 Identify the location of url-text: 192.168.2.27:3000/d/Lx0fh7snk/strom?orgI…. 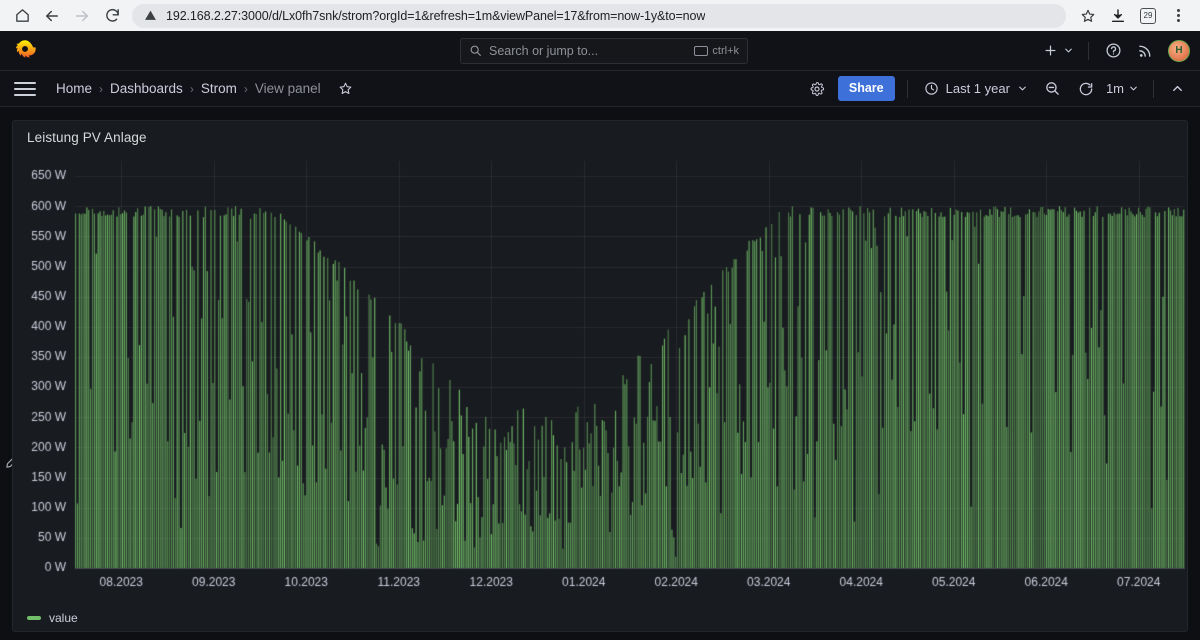
(436, 15).